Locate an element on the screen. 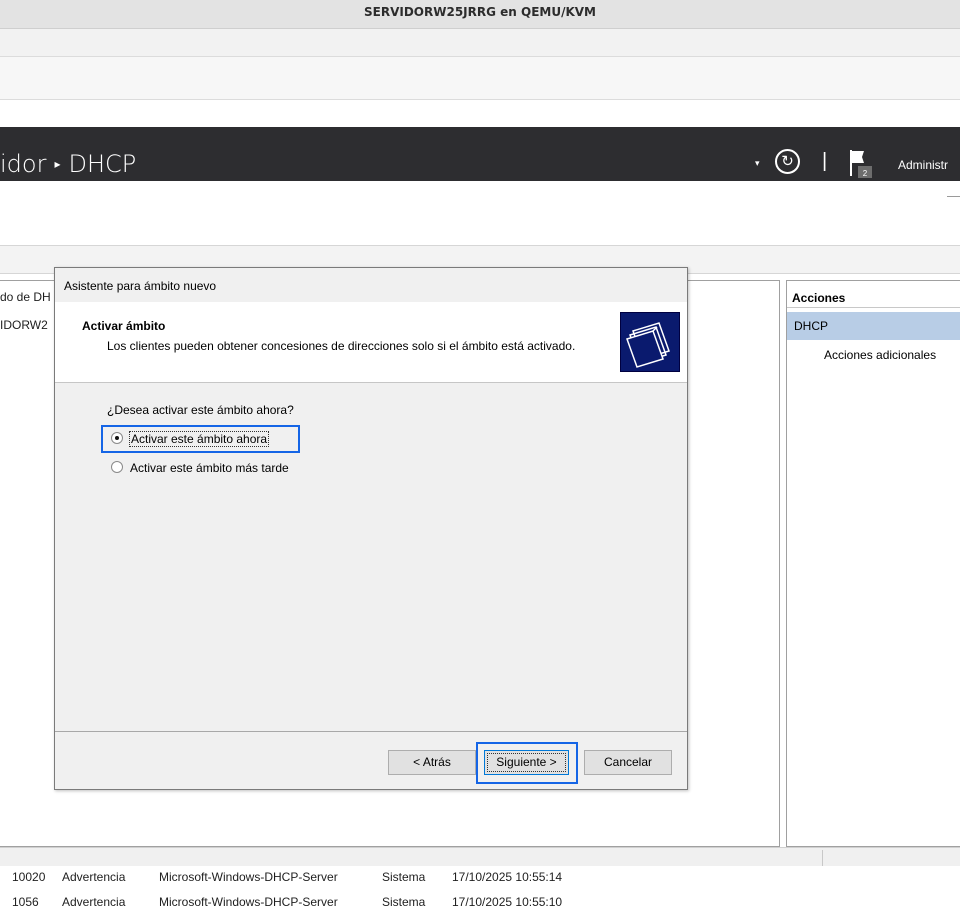 The image size is (960, 913). breadcrumb-parent: idor is located at coordinates (23, 164).